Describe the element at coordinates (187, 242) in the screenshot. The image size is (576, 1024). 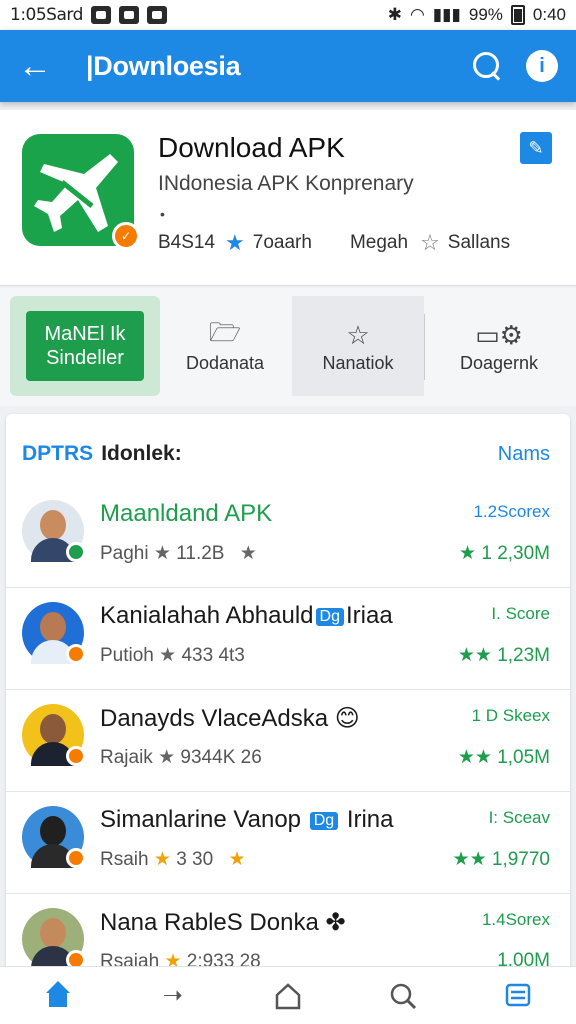
I see `rating-count: B4S14` at that location.